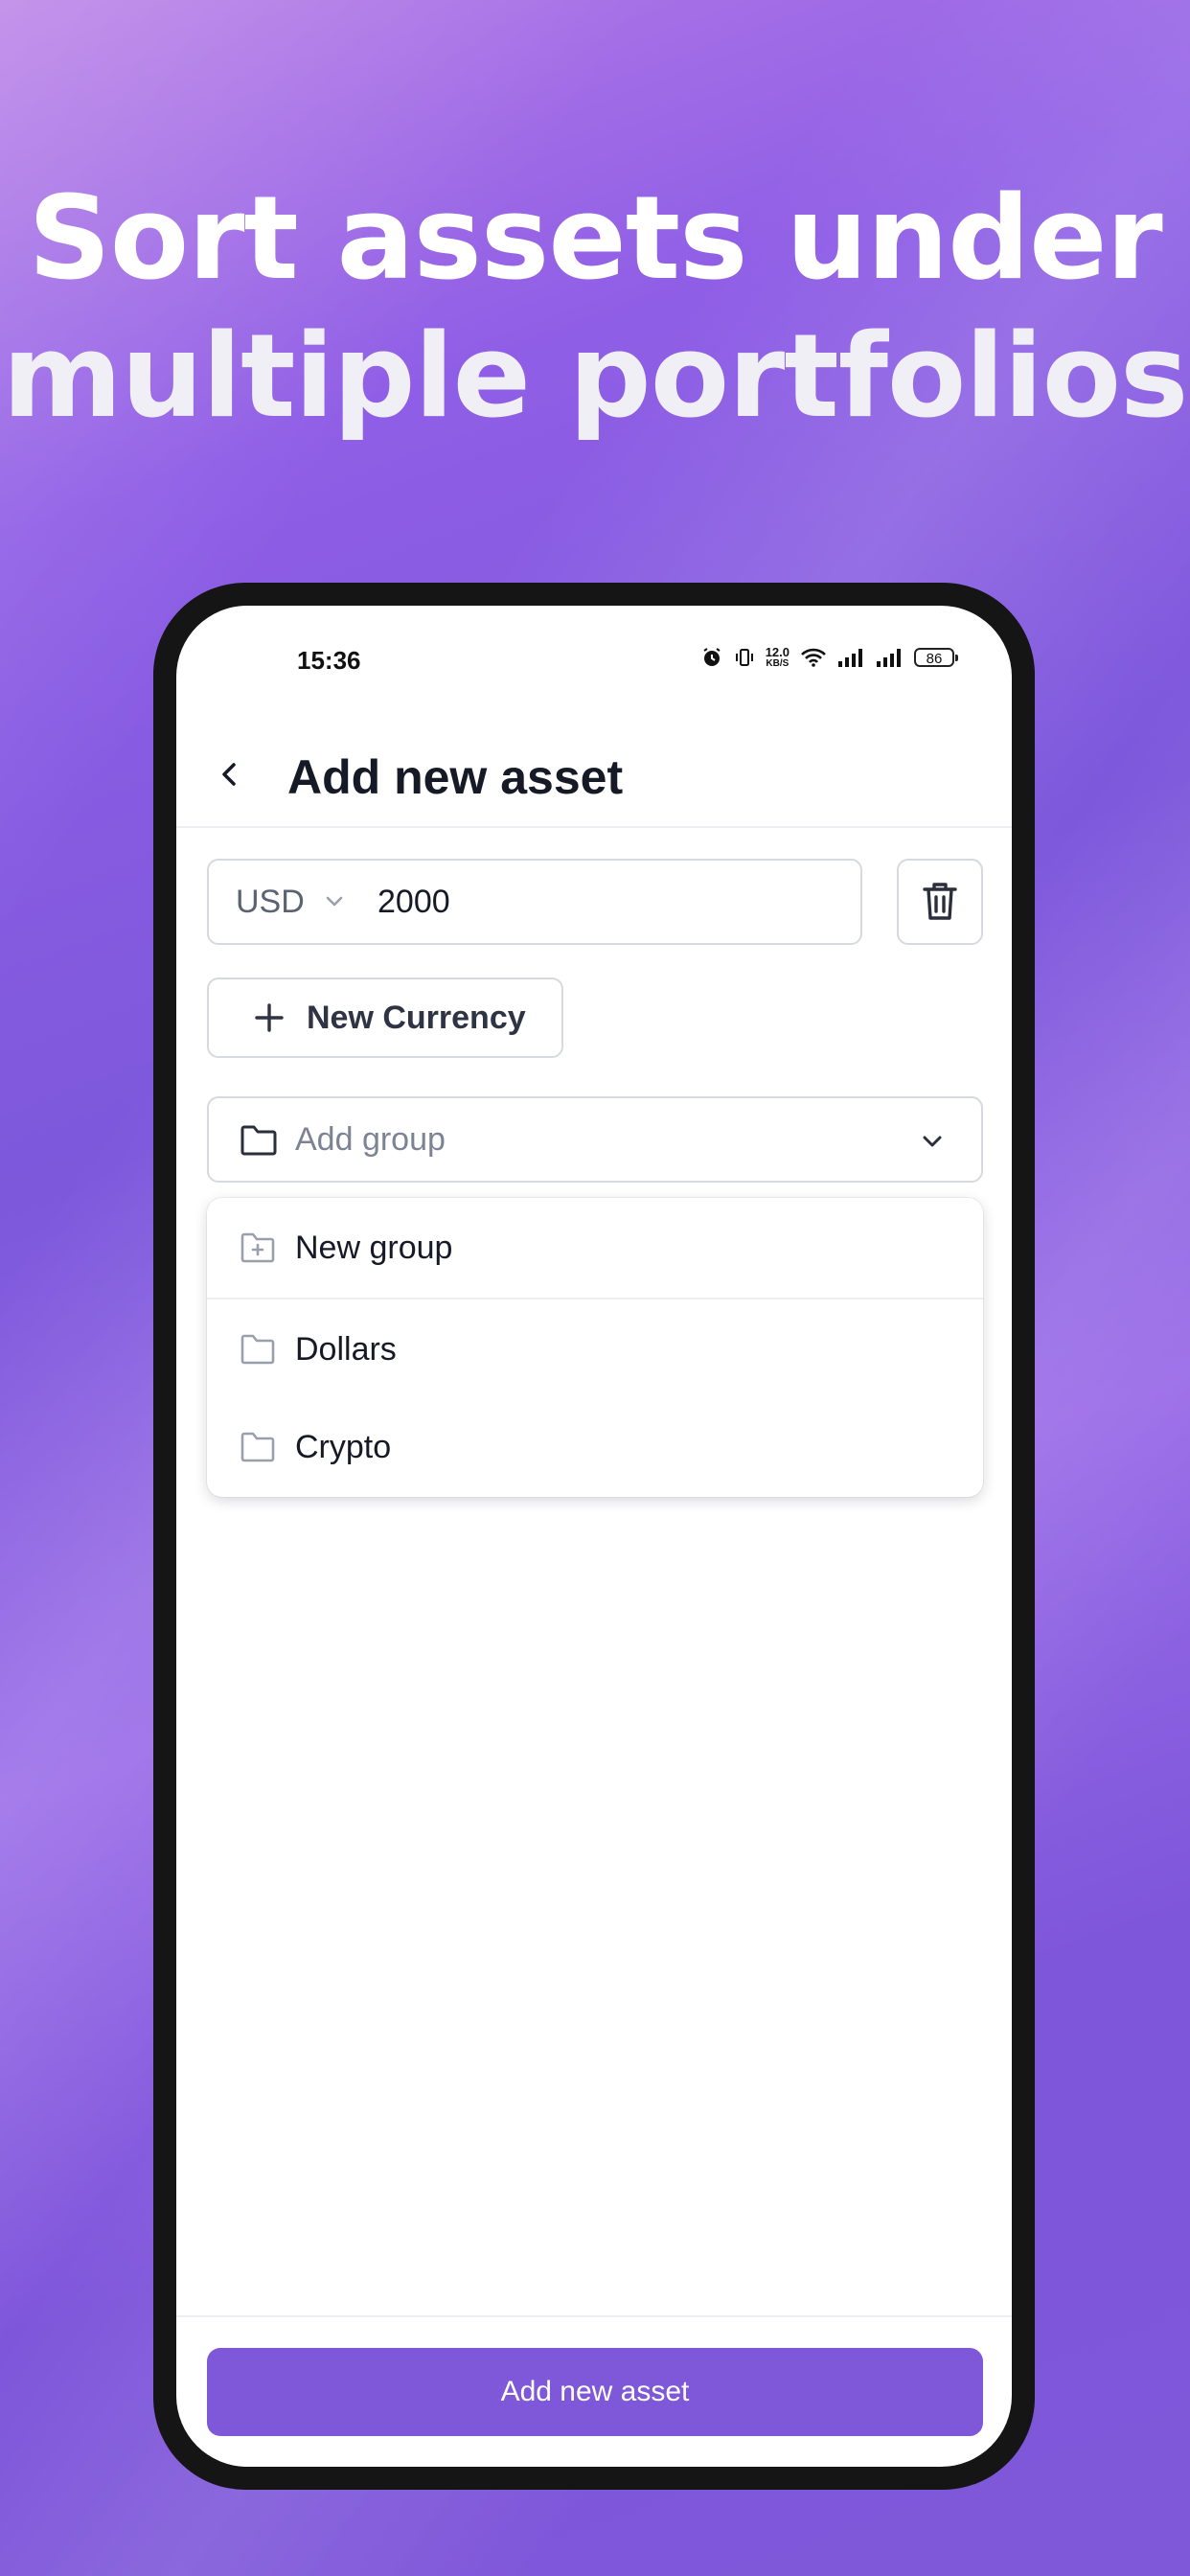 The image size is (1190, 2576). I want to click on group-select: Add group, so click(595, 1139).